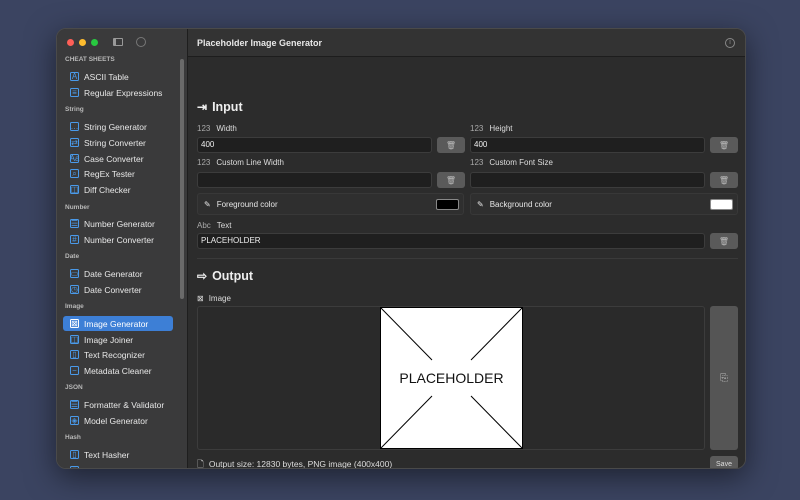 The width and height of the screenshot is (800, 500). I want to click on width-input: 400, so click(314, 145).